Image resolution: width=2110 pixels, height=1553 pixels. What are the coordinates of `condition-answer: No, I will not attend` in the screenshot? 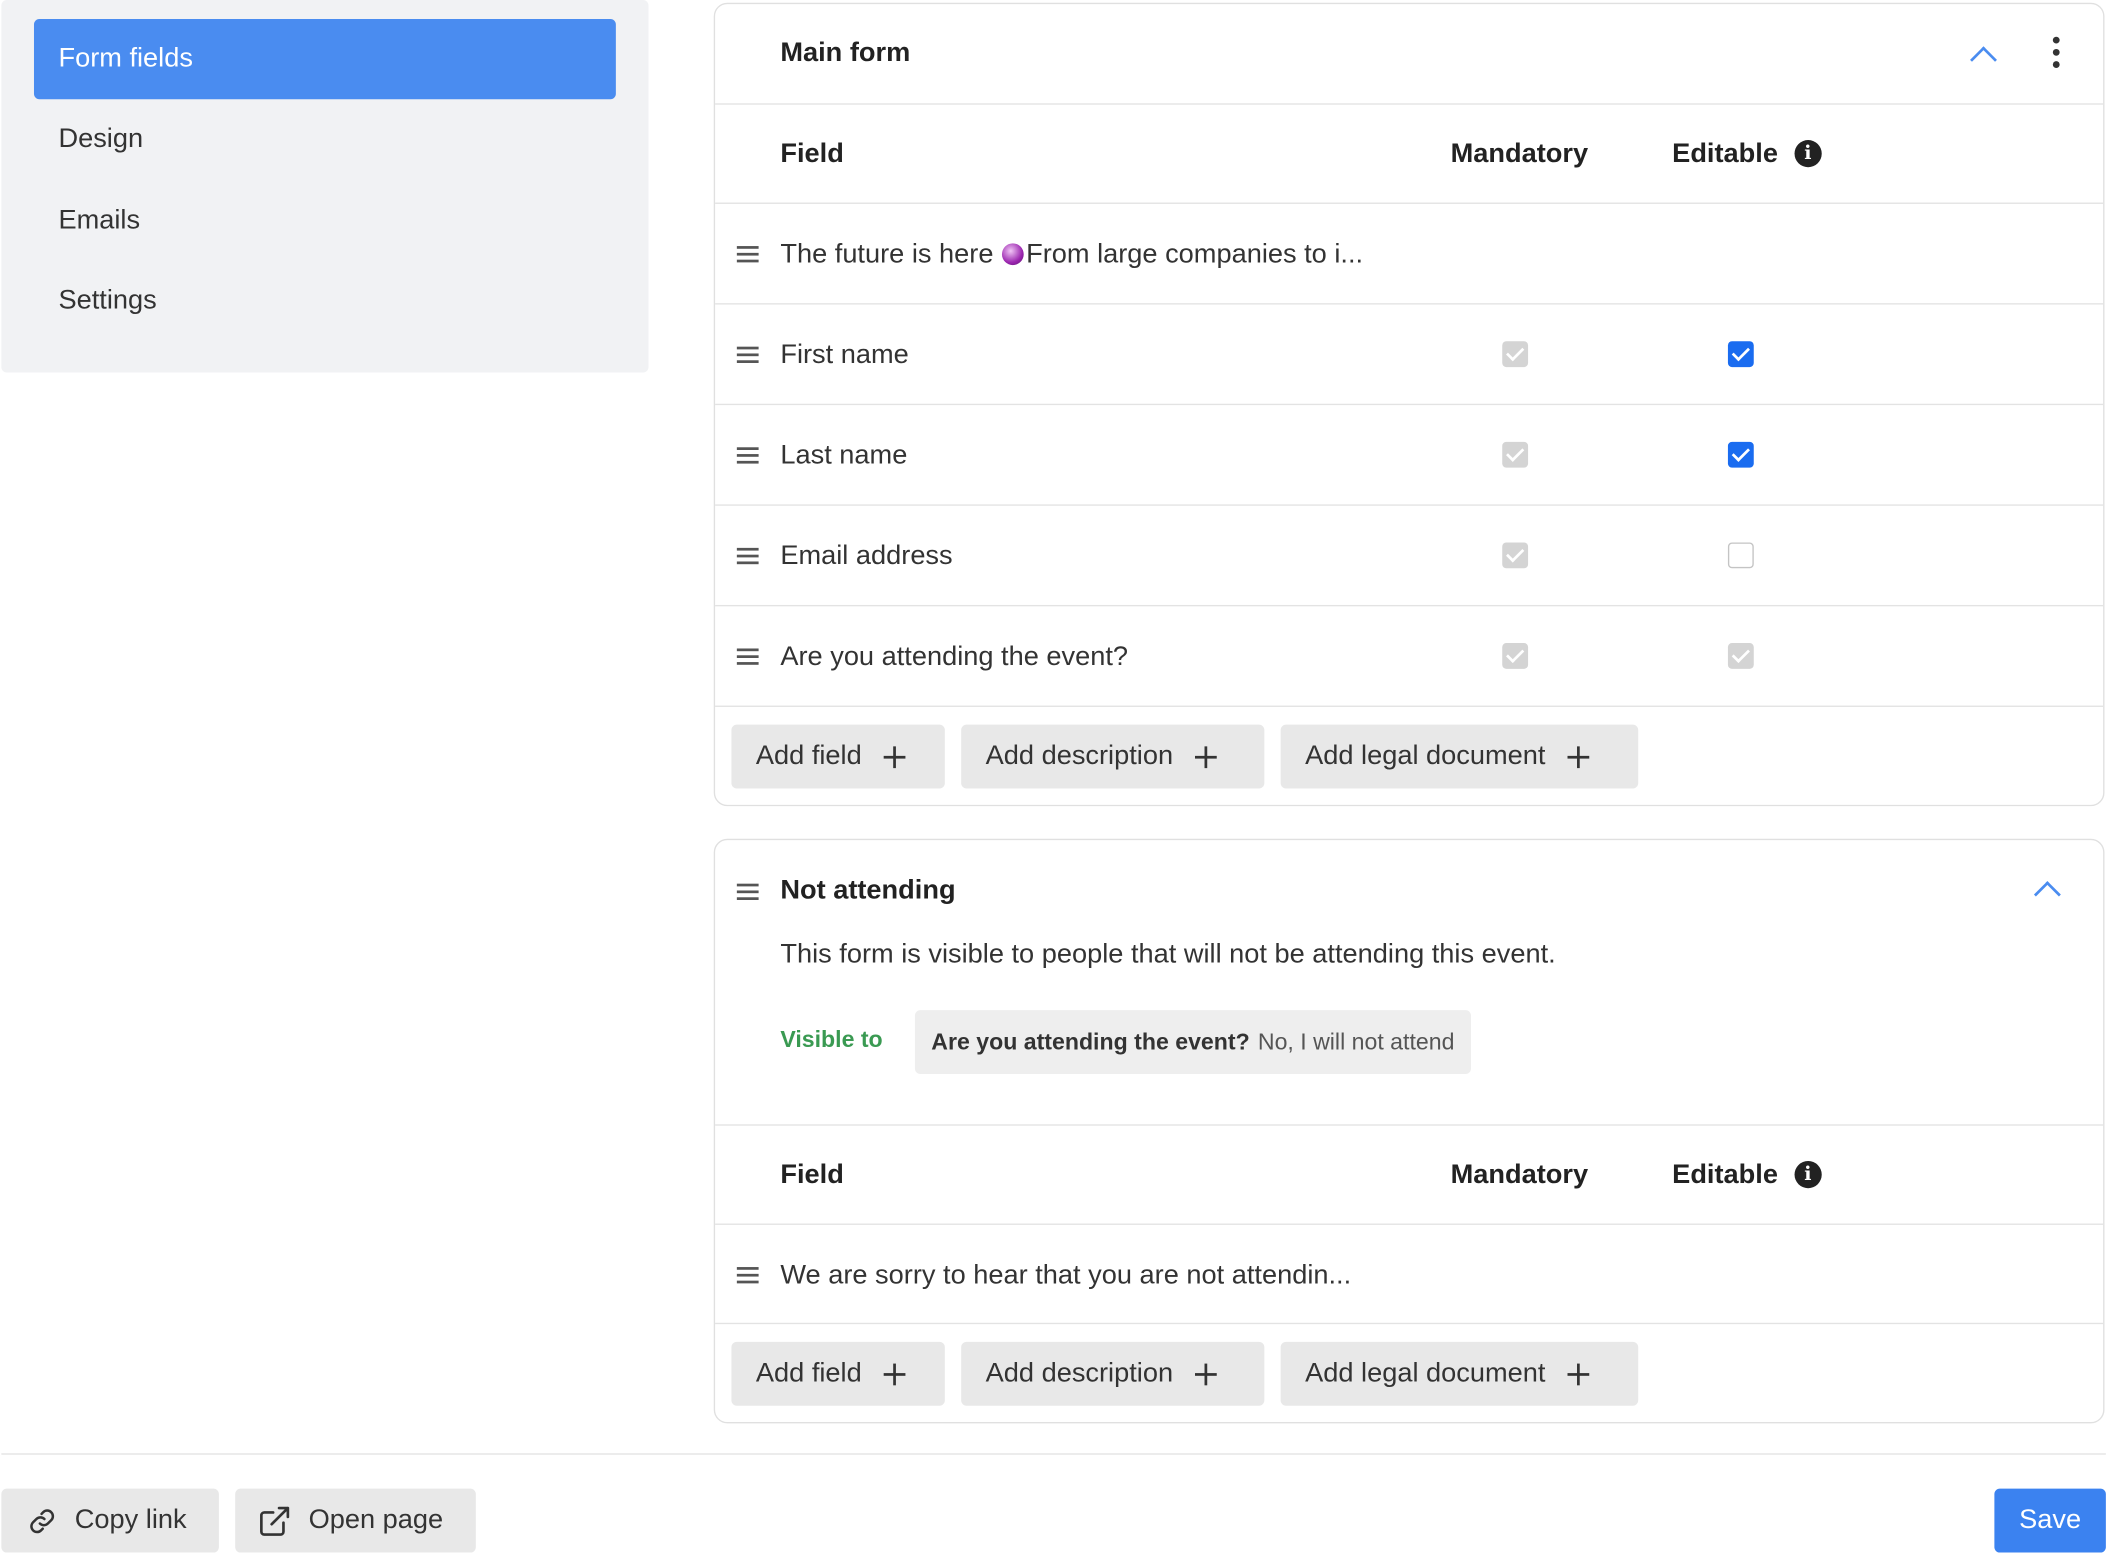 It's located at (1356, 1041).